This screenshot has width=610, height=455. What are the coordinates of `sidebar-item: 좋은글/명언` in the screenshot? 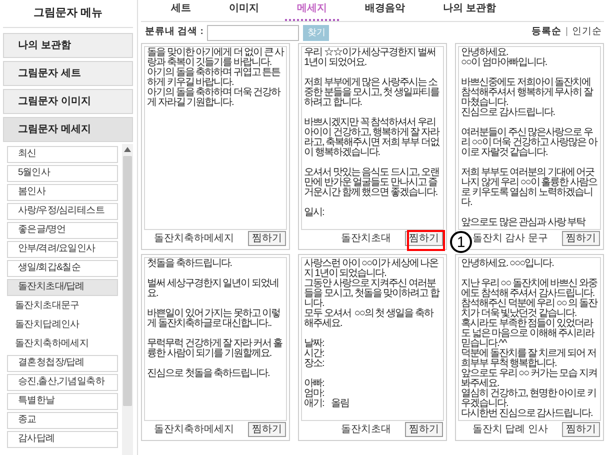 It's located at (62, 230).